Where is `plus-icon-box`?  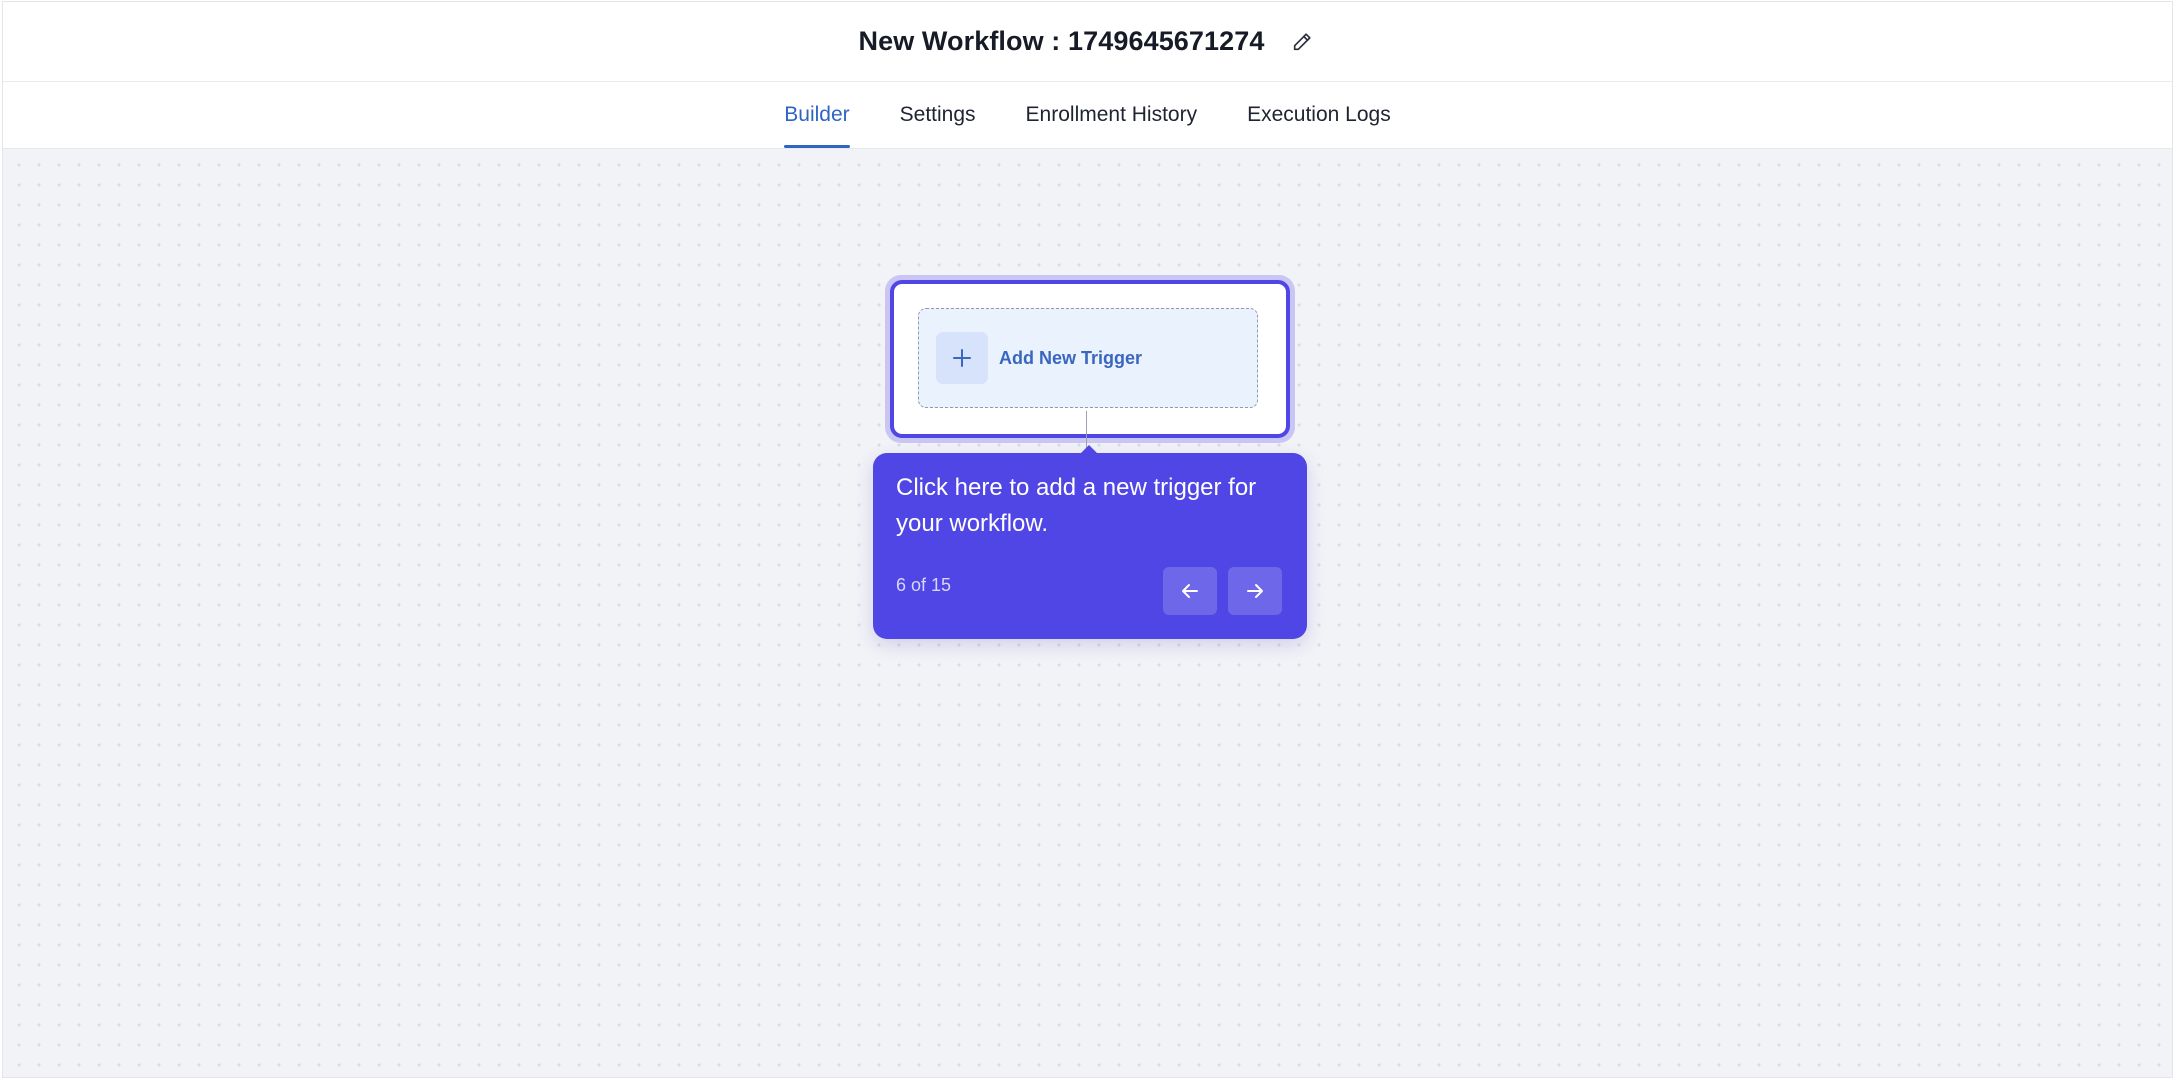
plus-icon-box is located at coordinates (962, 358).